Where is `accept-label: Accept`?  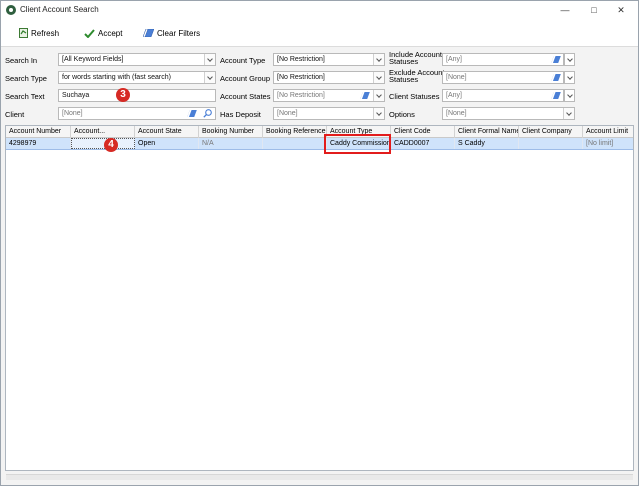
accept-label: Accept is located at coordinates (110, 33).